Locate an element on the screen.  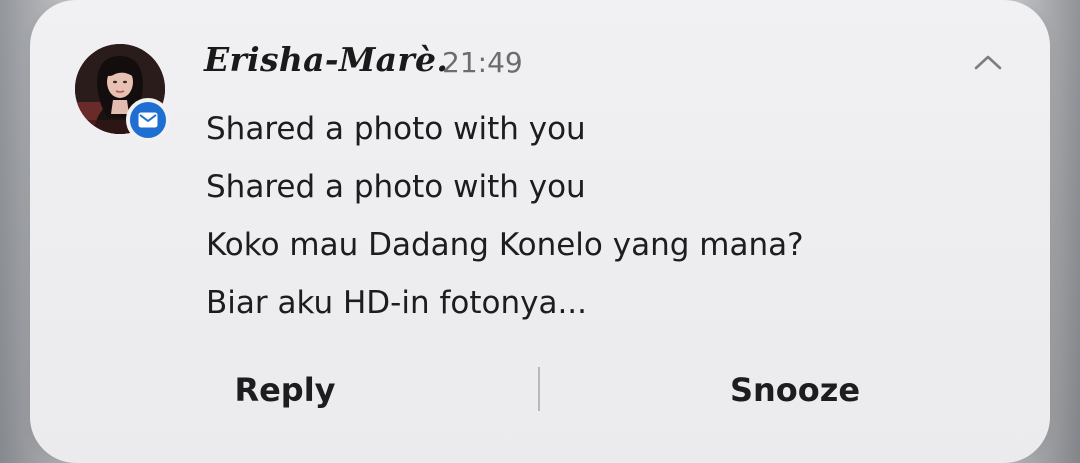
notification-time: 21:49 is located at coordinates (482, 62).